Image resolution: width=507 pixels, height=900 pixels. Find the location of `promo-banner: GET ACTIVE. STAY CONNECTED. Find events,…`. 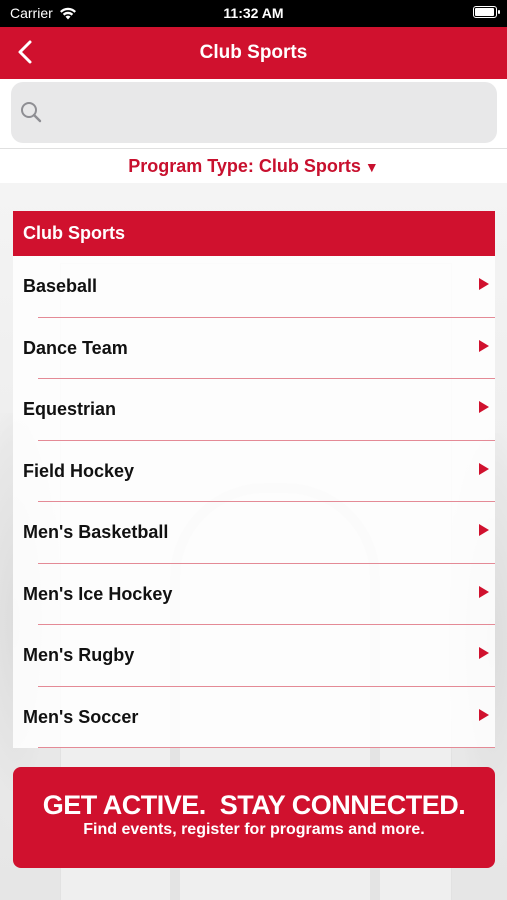

promo-banner: GET ACTIVE. STAY CONNECTED. Find events,… is located at coordinates (254, 817).